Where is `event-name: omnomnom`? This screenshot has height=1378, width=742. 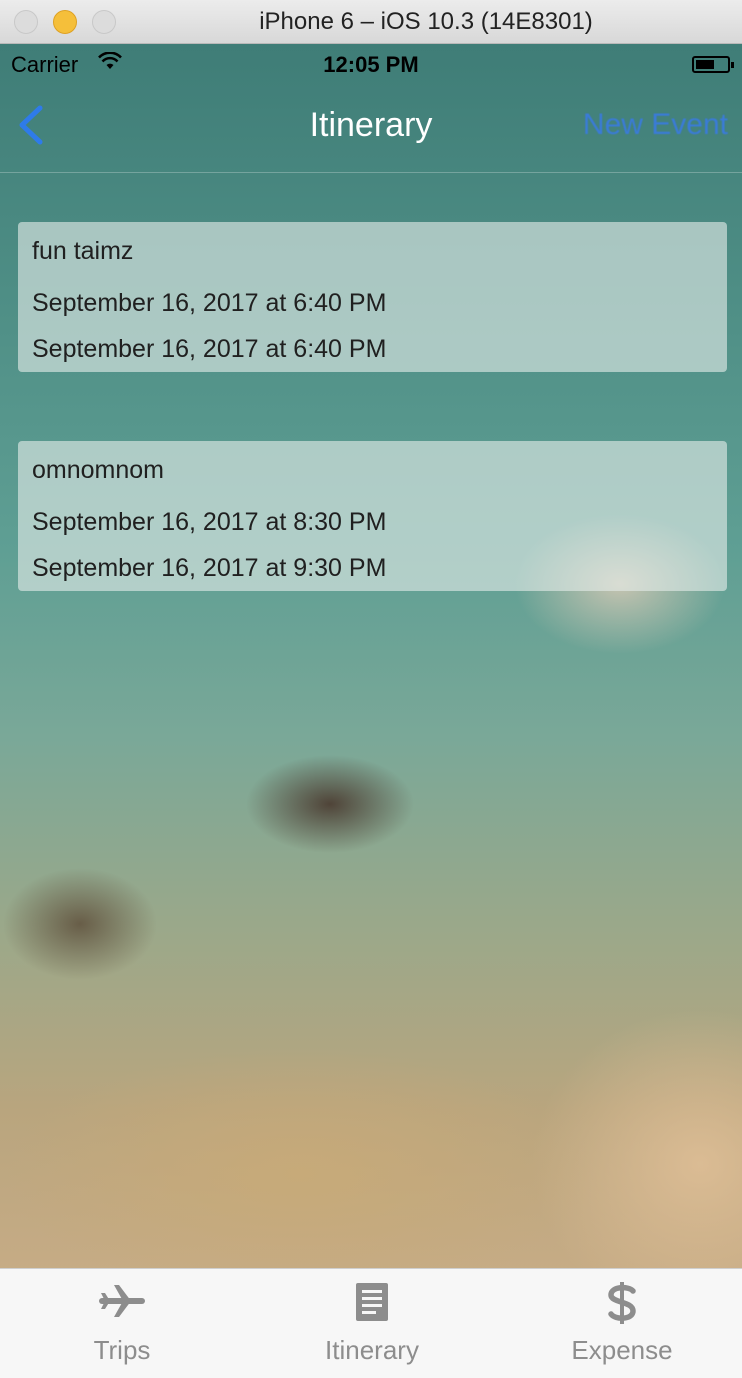
event-name: omnomnom is located at coordinates (98, 470).